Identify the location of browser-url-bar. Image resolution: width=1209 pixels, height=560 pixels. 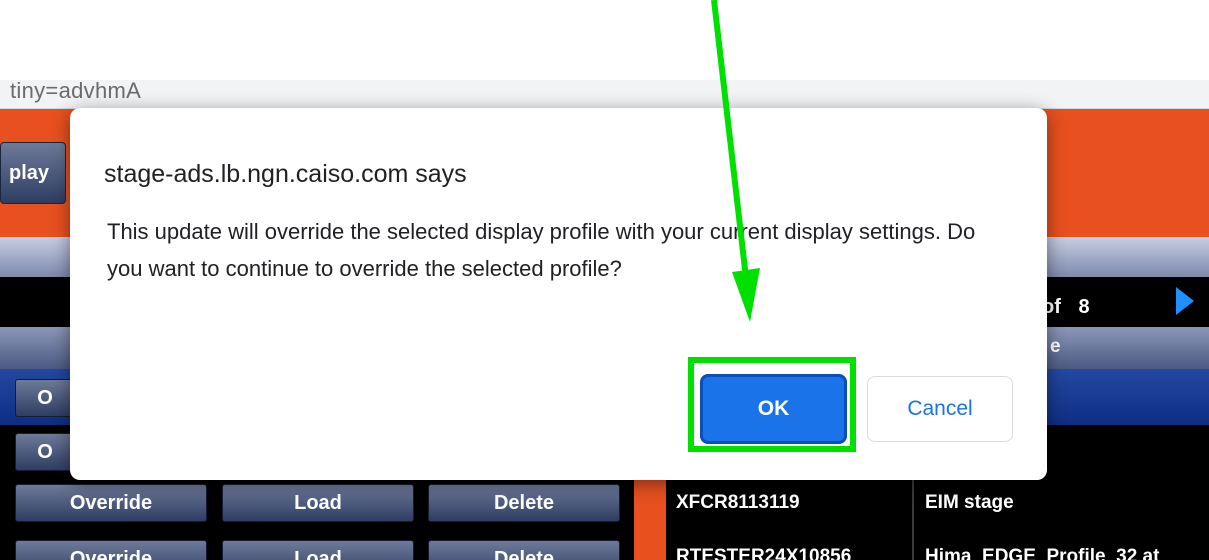
(604, 94).